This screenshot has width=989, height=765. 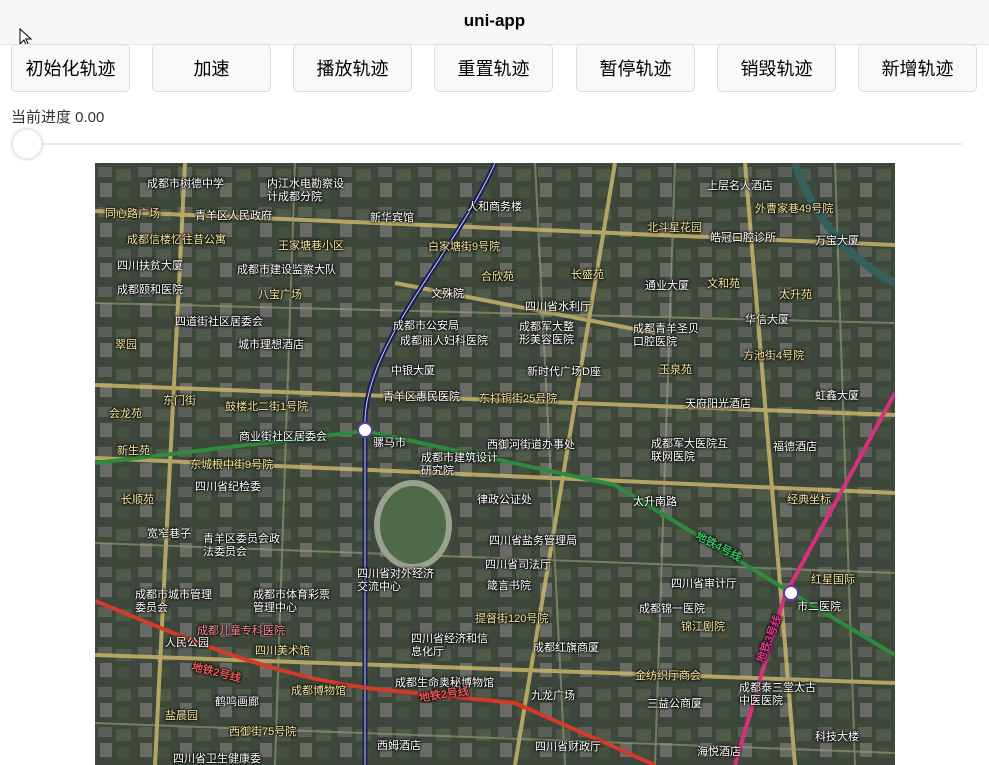 I want to click on title-bar: uni-app, so click(x=494, y=22).